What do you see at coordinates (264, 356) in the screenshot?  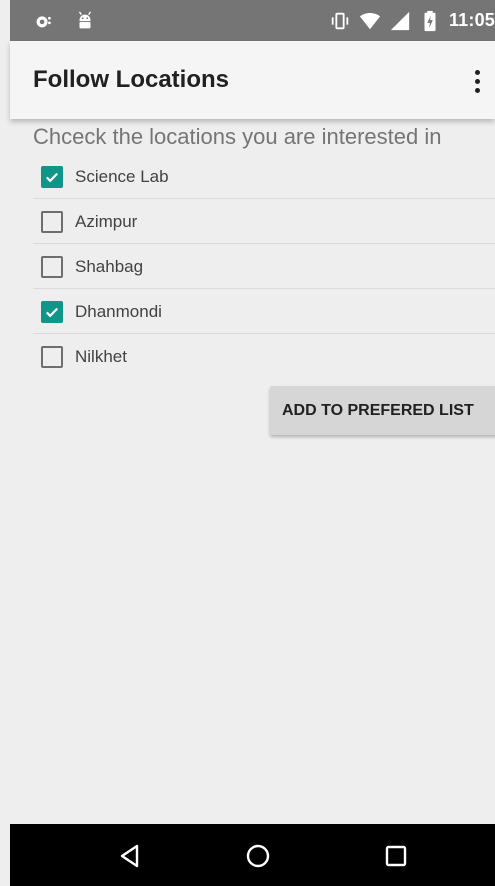 I see `location-checkbox-nilkhet: Nilkhet` at bounding box center [264, 356].